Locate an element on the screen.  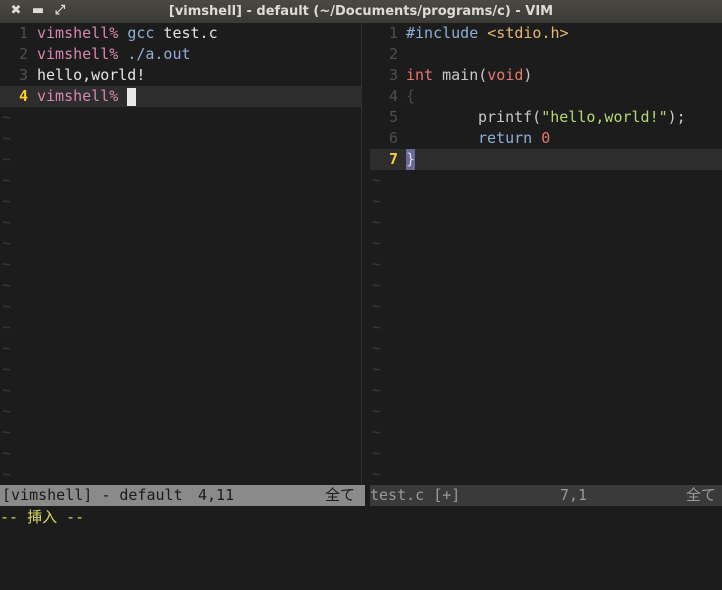
shell-line-2: 2 vimshell% ./a.out is located at coordinates (180, 54).